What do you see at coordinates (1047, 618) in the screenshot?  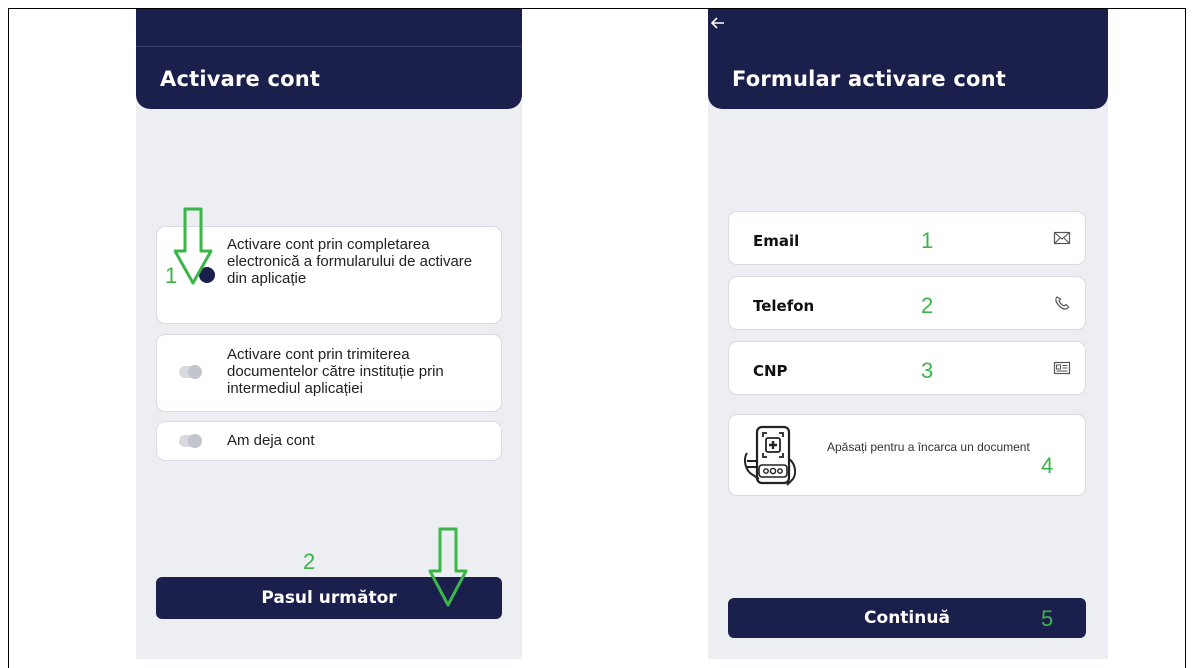 I see `annotation-number: 5` at bounding box center [1047, 618].